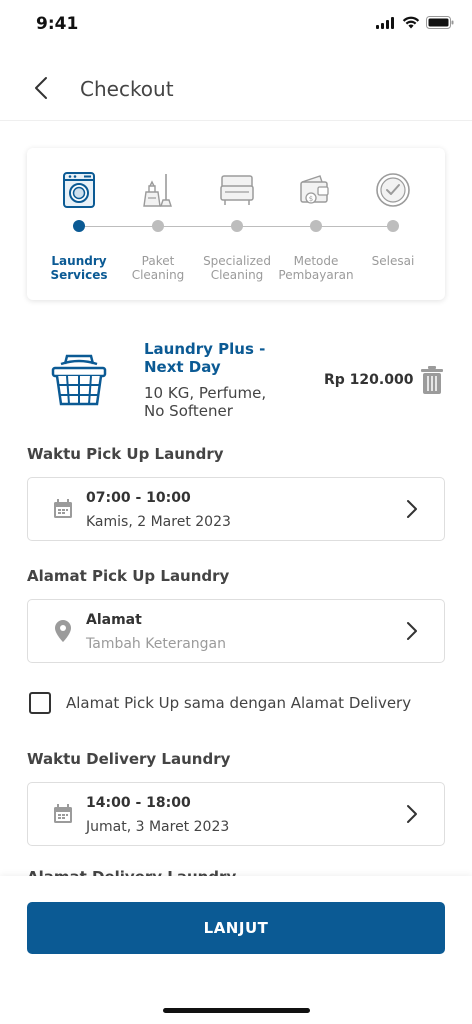 This screenshot has height=1024, width=472. What do you see at coordinates (79, 226) in the screenshot?
I see `step-dot-active` at bounding box center [79, 226].